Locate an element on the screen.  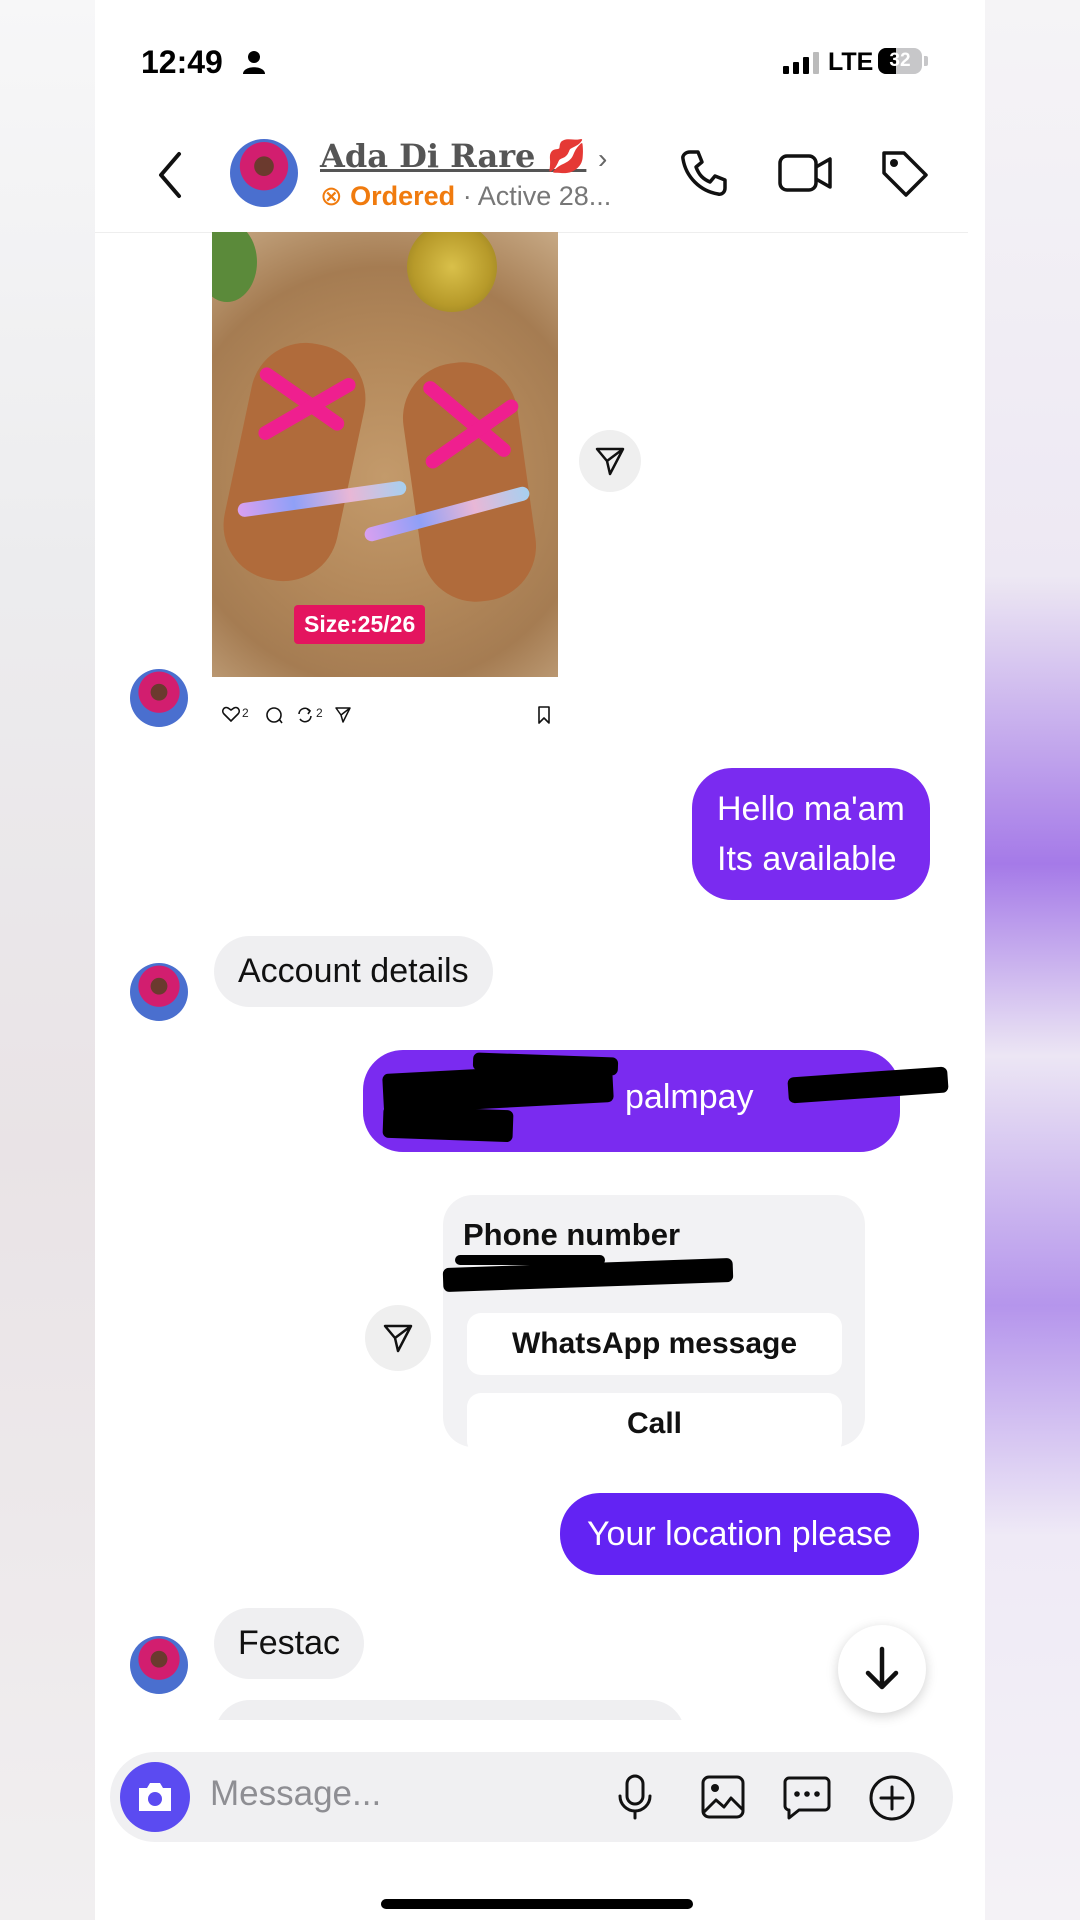
sandal-right is located at coordinates (469, 482).